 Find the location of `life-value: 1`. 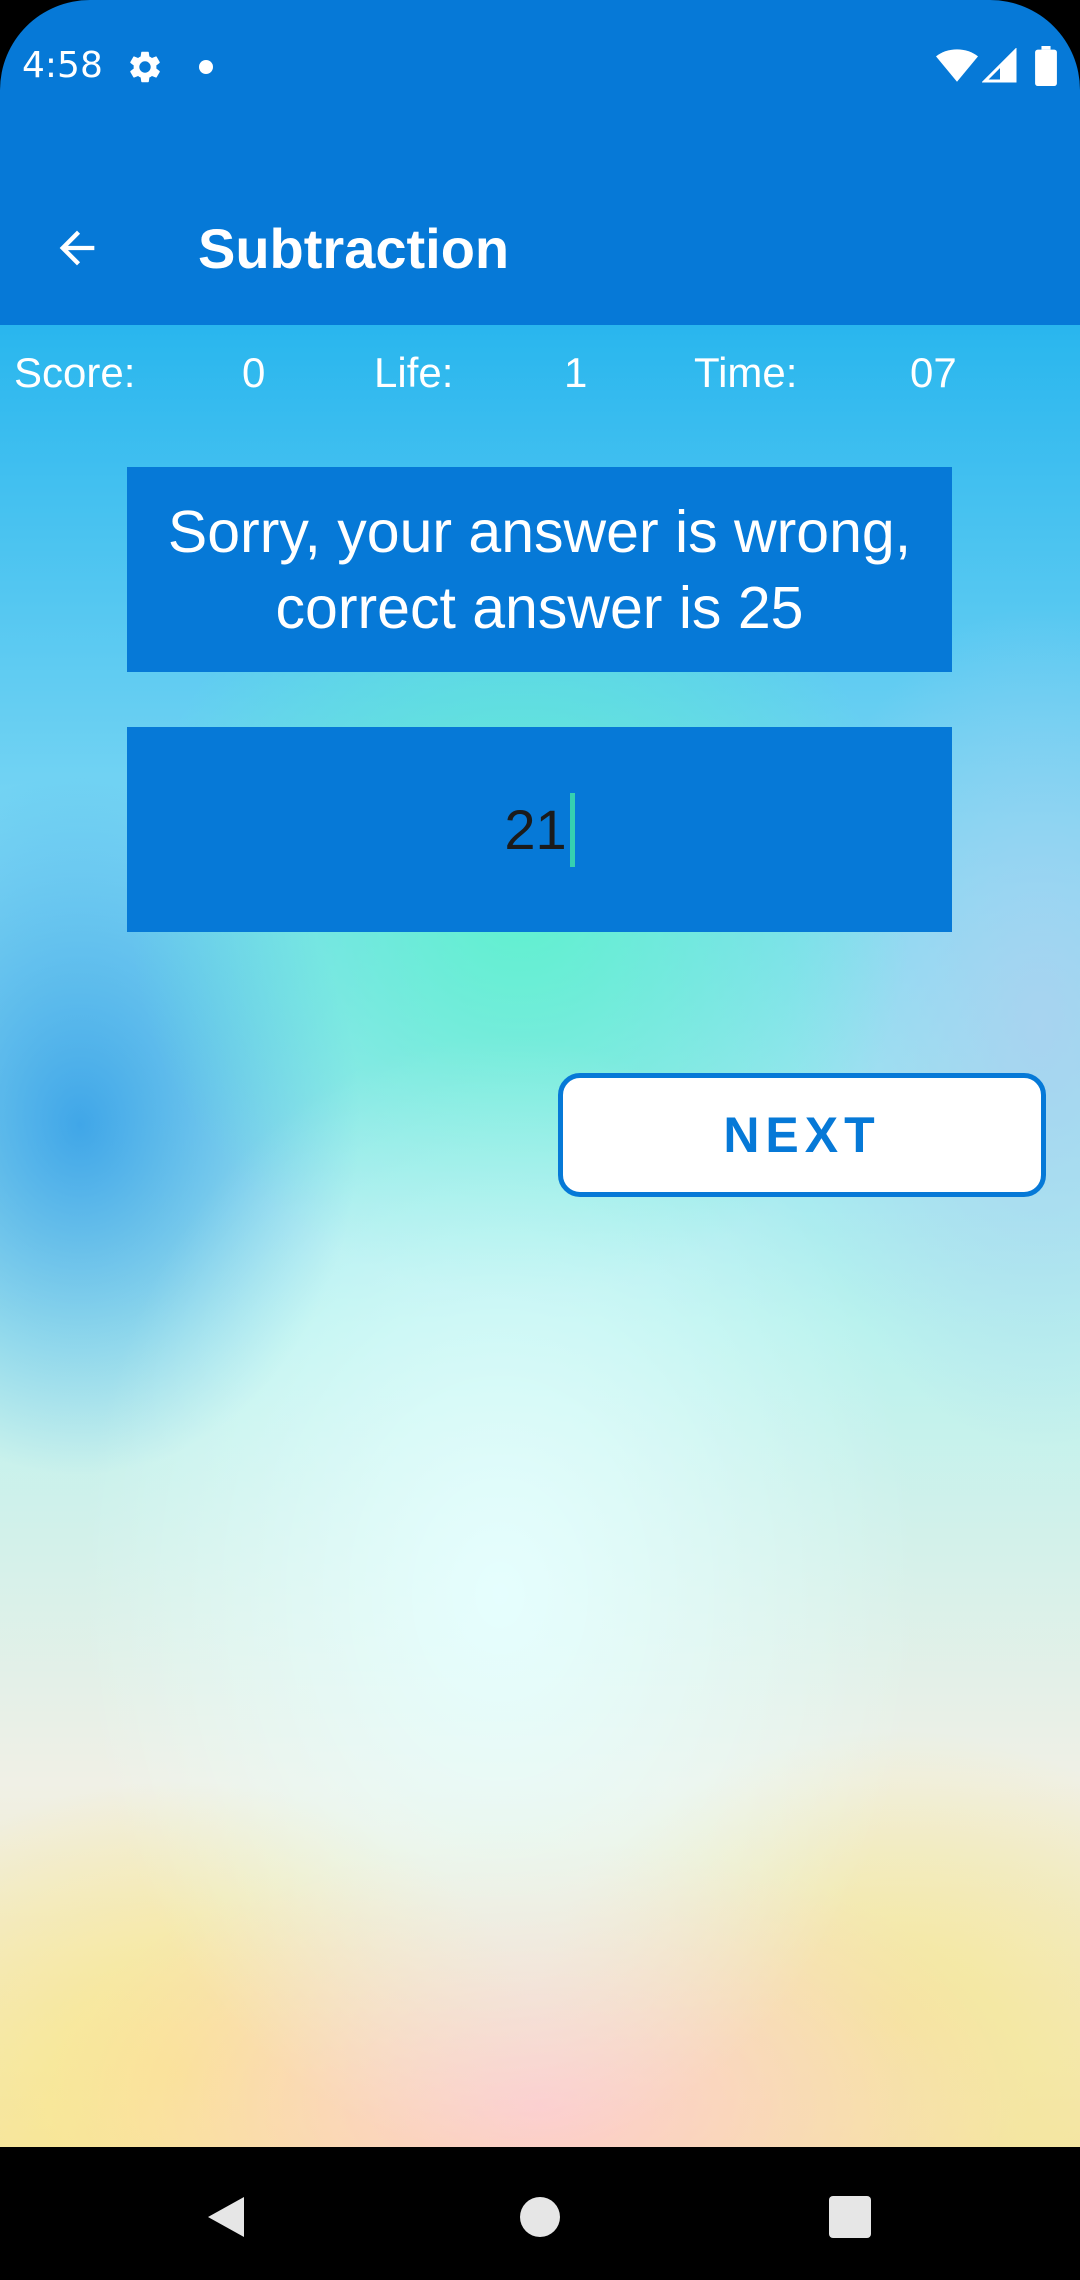

life-value: 1 is located at coordinates (576, 372).